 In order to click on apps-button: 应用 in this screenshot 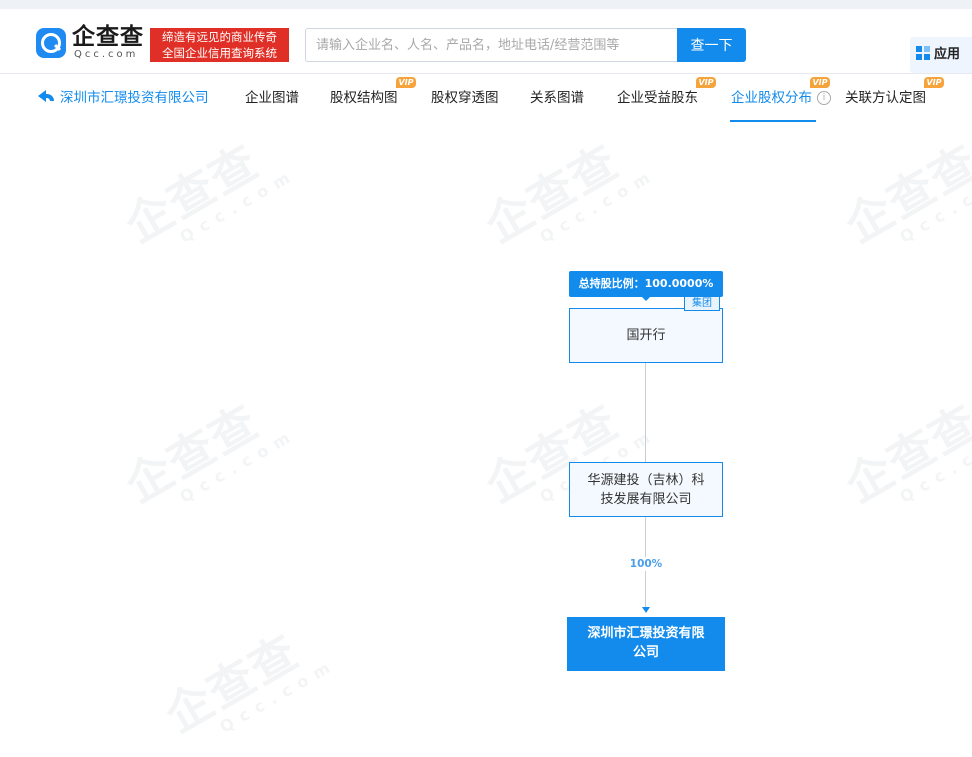, I will do `click(941, 55)`.